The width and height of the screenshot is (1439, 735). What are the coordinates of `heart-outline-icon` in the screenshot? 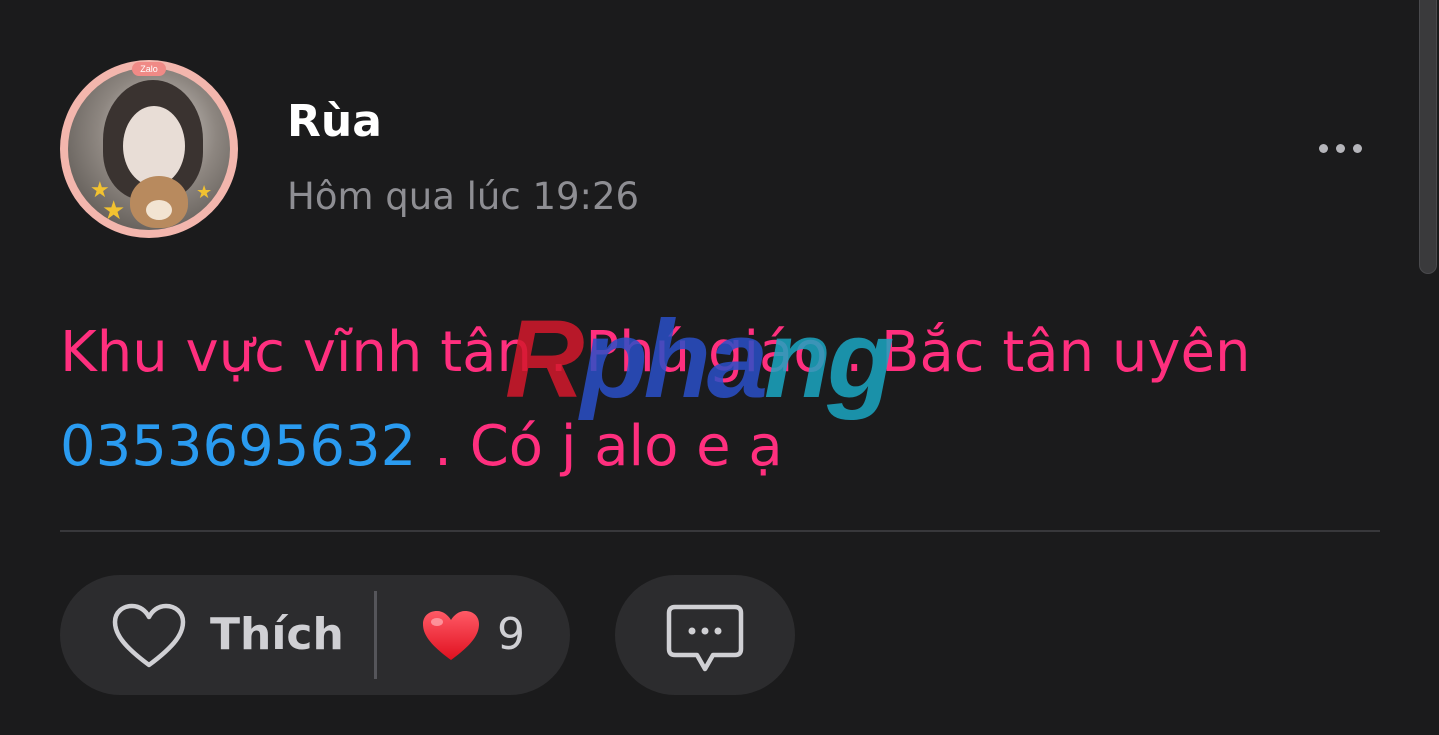 It's located at (149, 635).